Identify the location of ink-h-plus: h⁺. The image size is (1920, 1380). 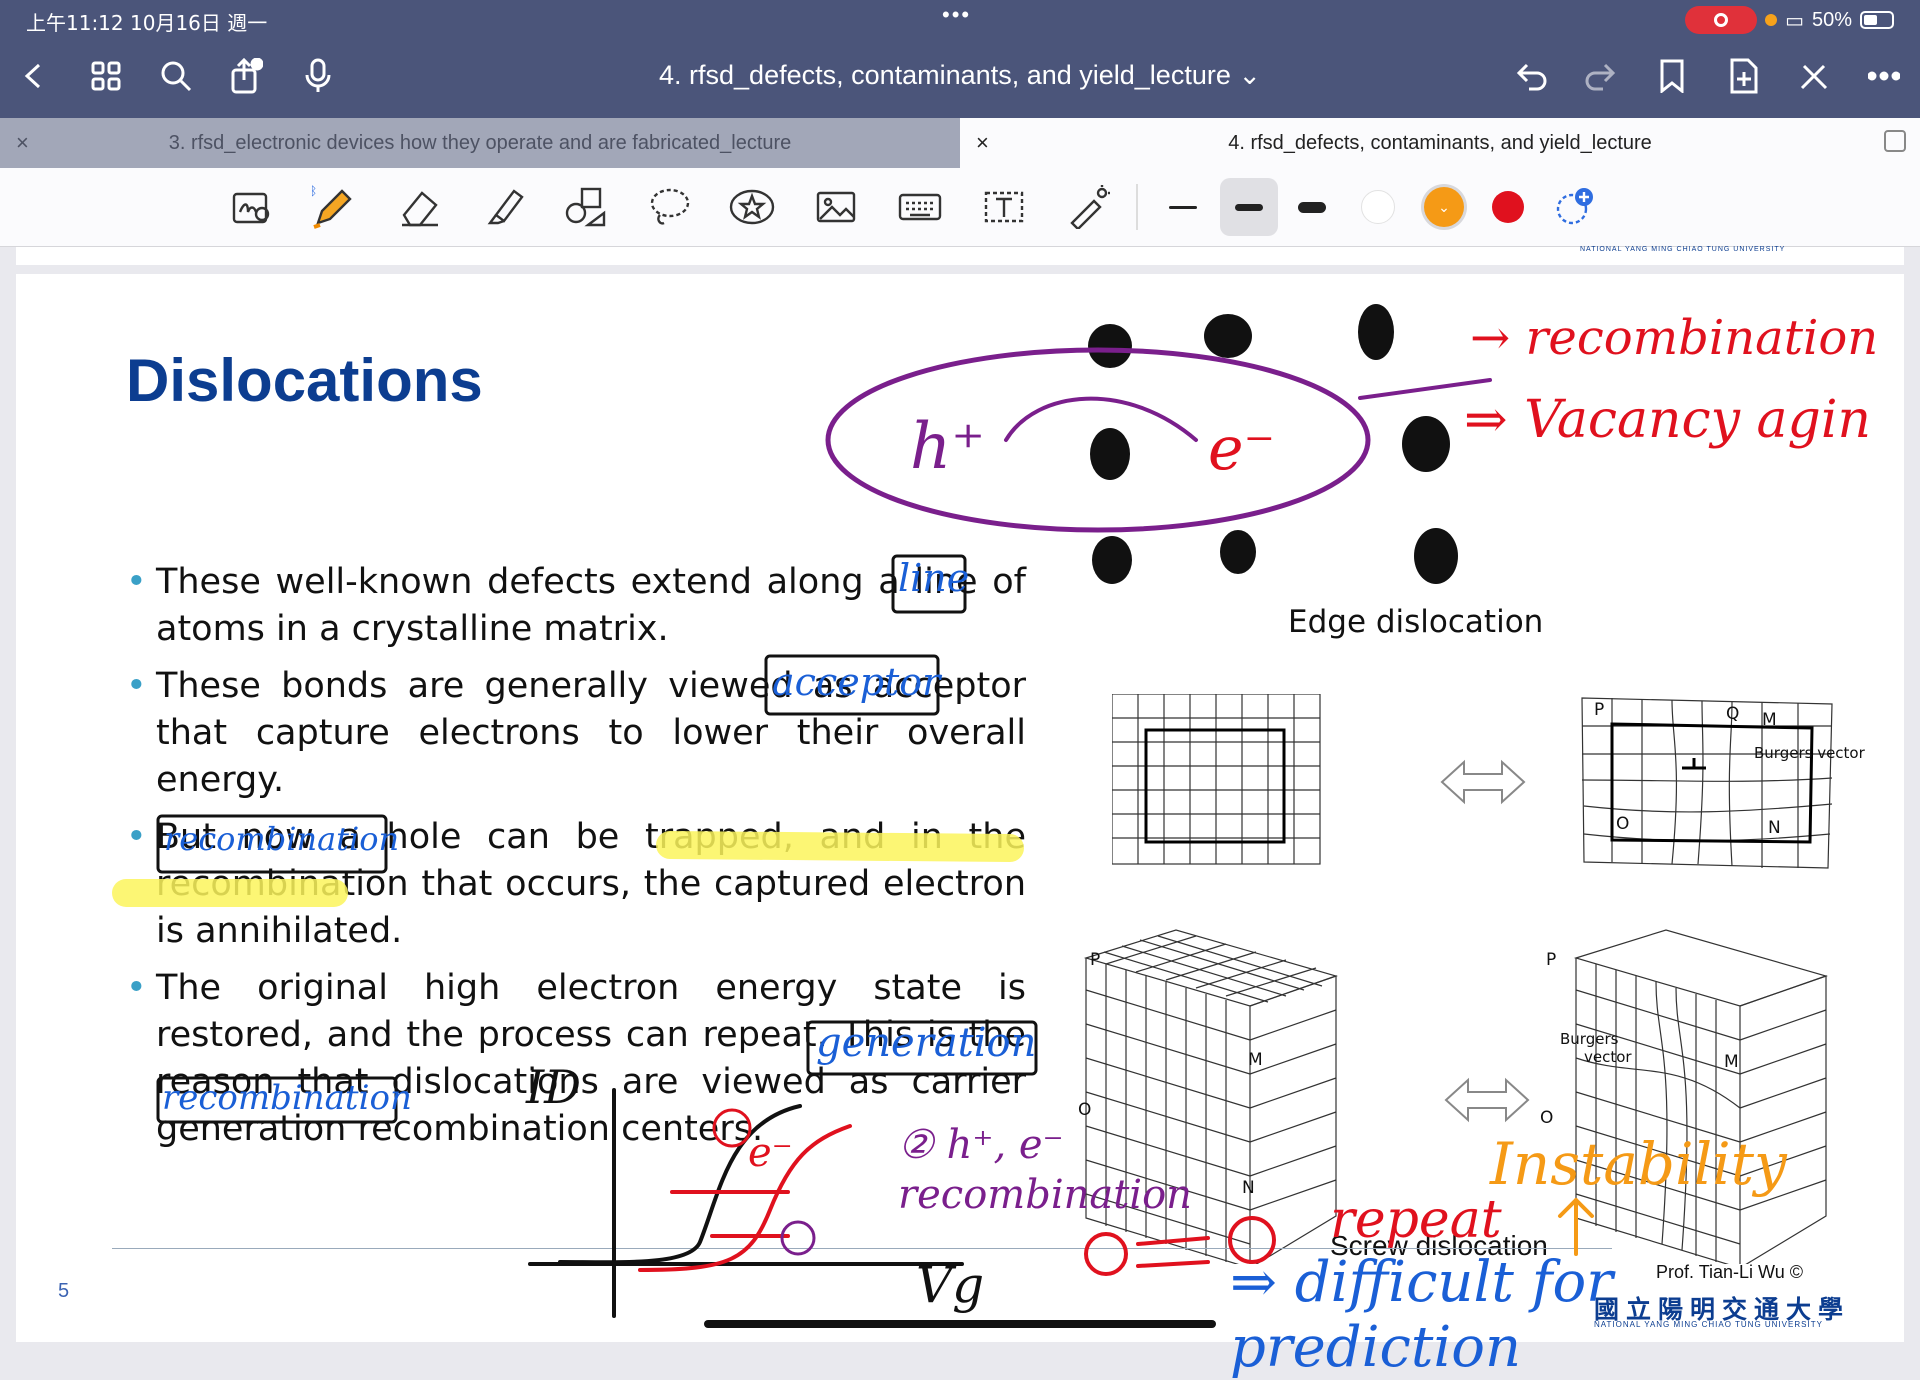
(947, 447).